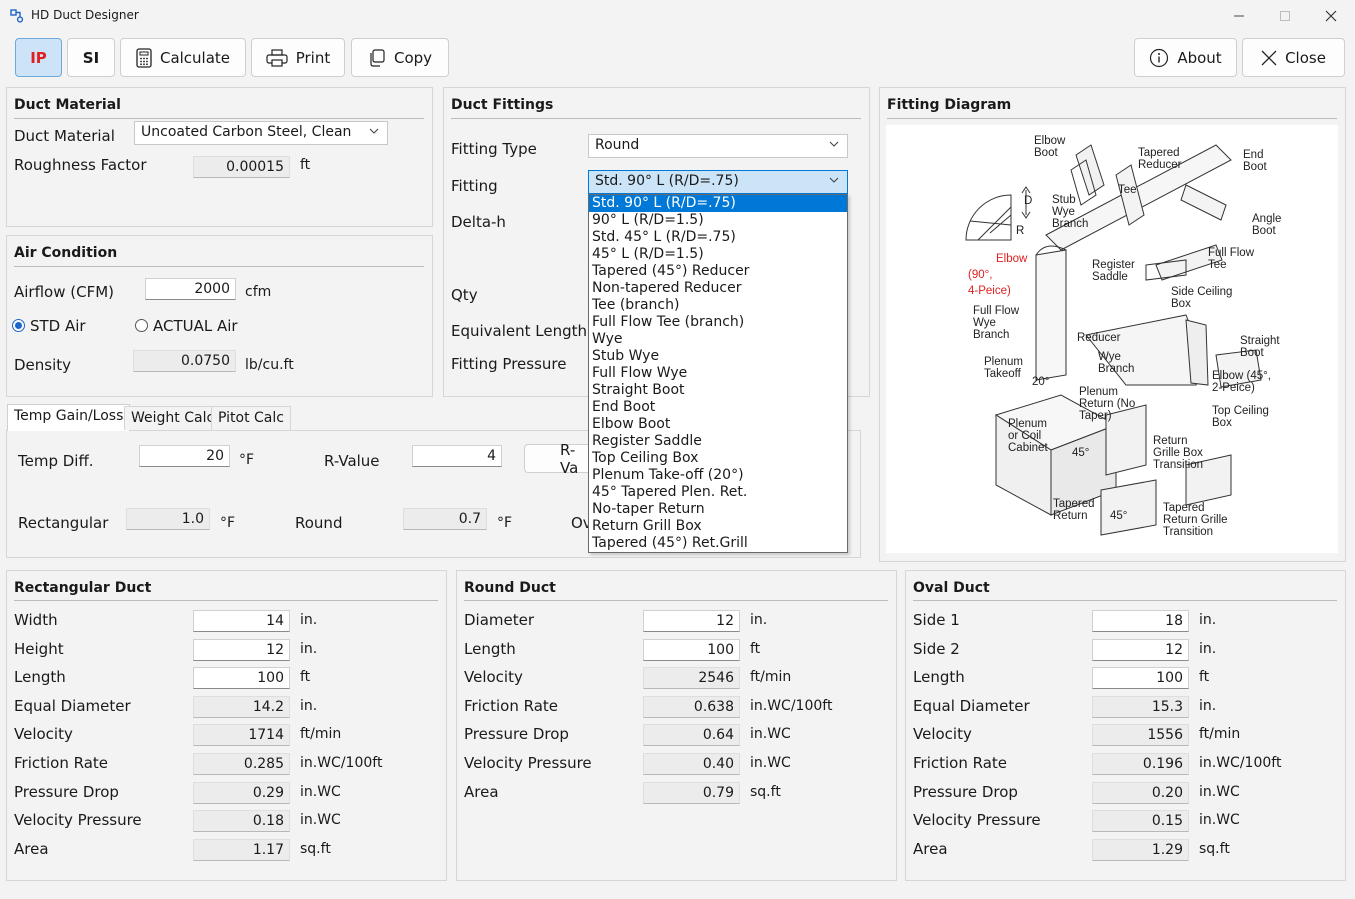 The height and width of the screenshot is (899, 1355). What do you see at coordinates (246, 132) in the screenshot?
I see `duct-material-value: Uncoated Carbon Steel, Clean` at bounding box center [246, 132].